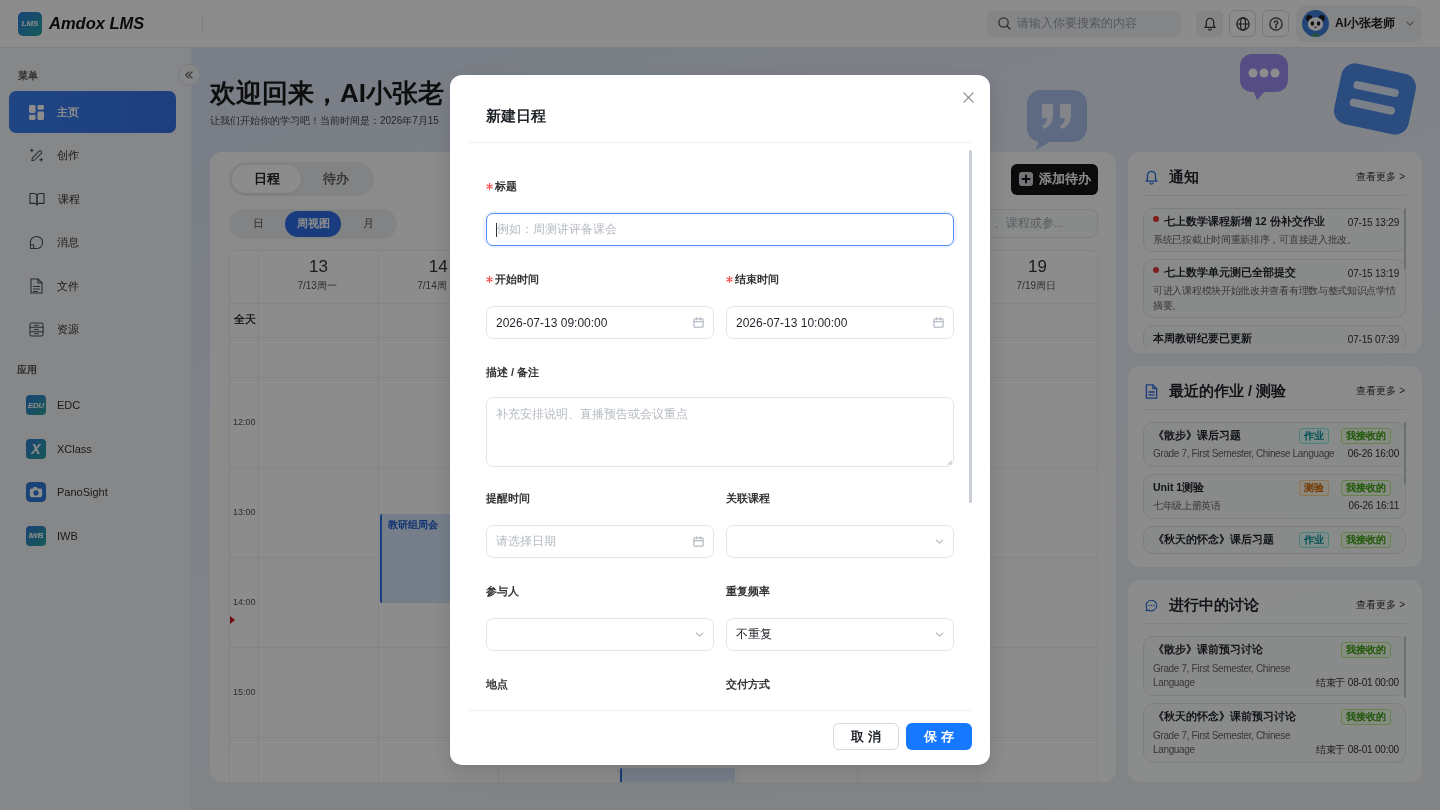 Image resolution: width=1440 pixels, height=810 pixels. I want to click on card-title: 《秋天的怀念》课前预习讨论, so click(1225, 717).